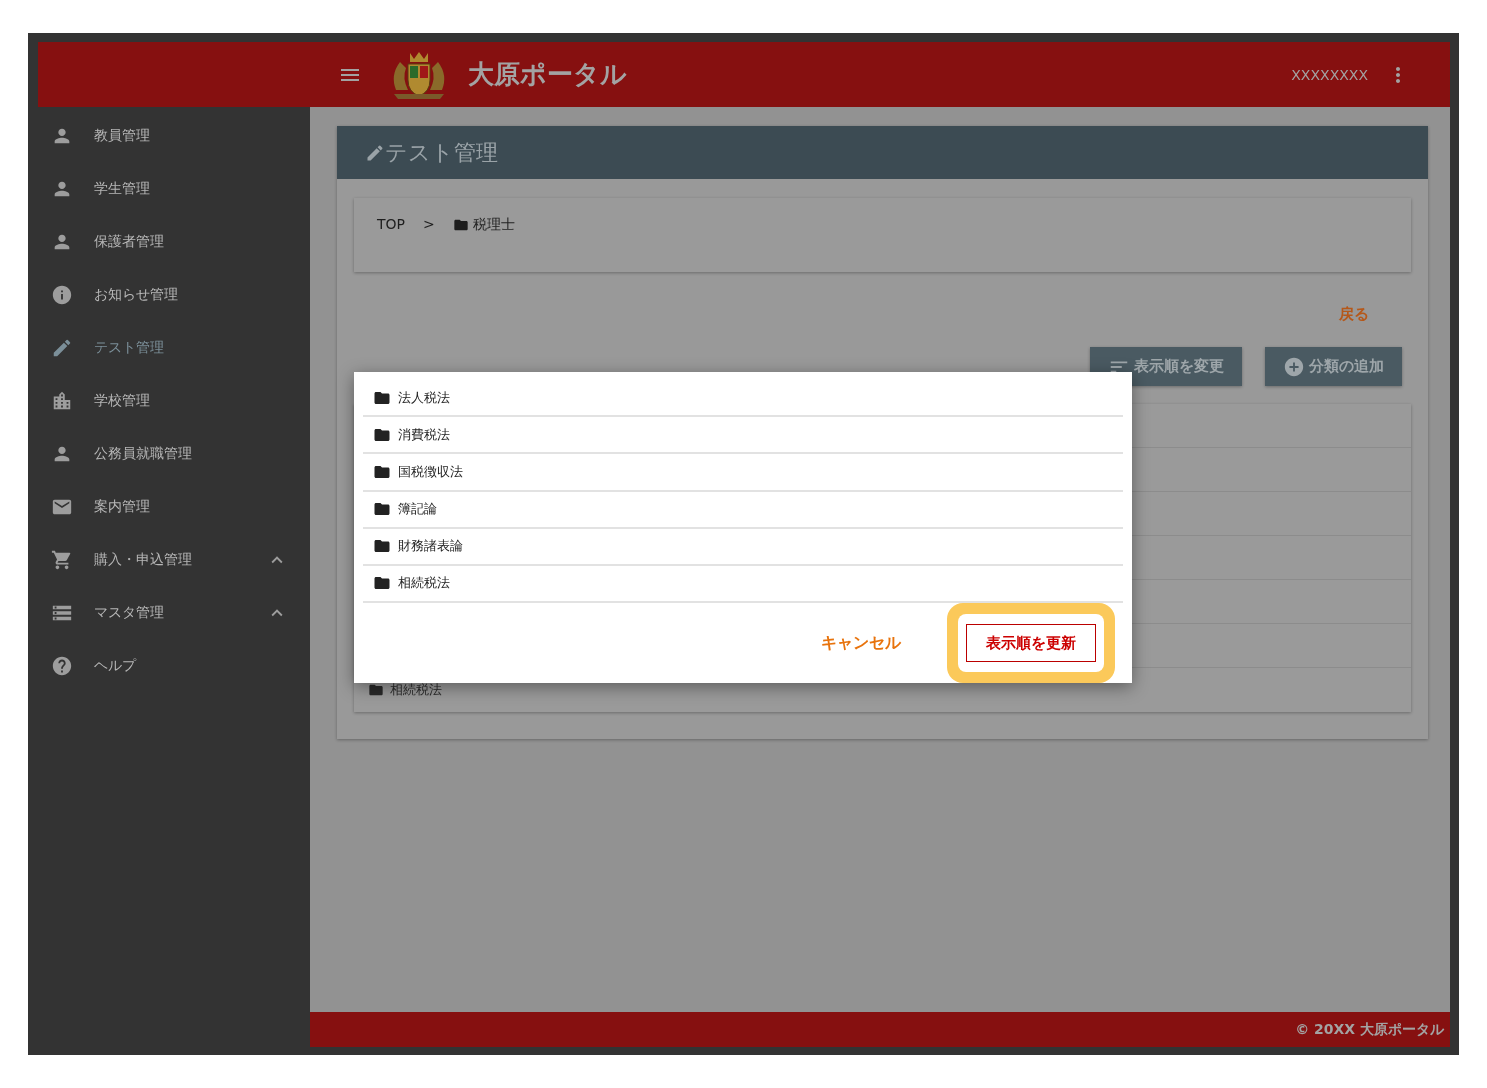 Image resolution: width=1487 pixels, height=1088 pixels. Describe the element at coordinates (62, 294) in the screenshot. I see `info-icon` at that location.